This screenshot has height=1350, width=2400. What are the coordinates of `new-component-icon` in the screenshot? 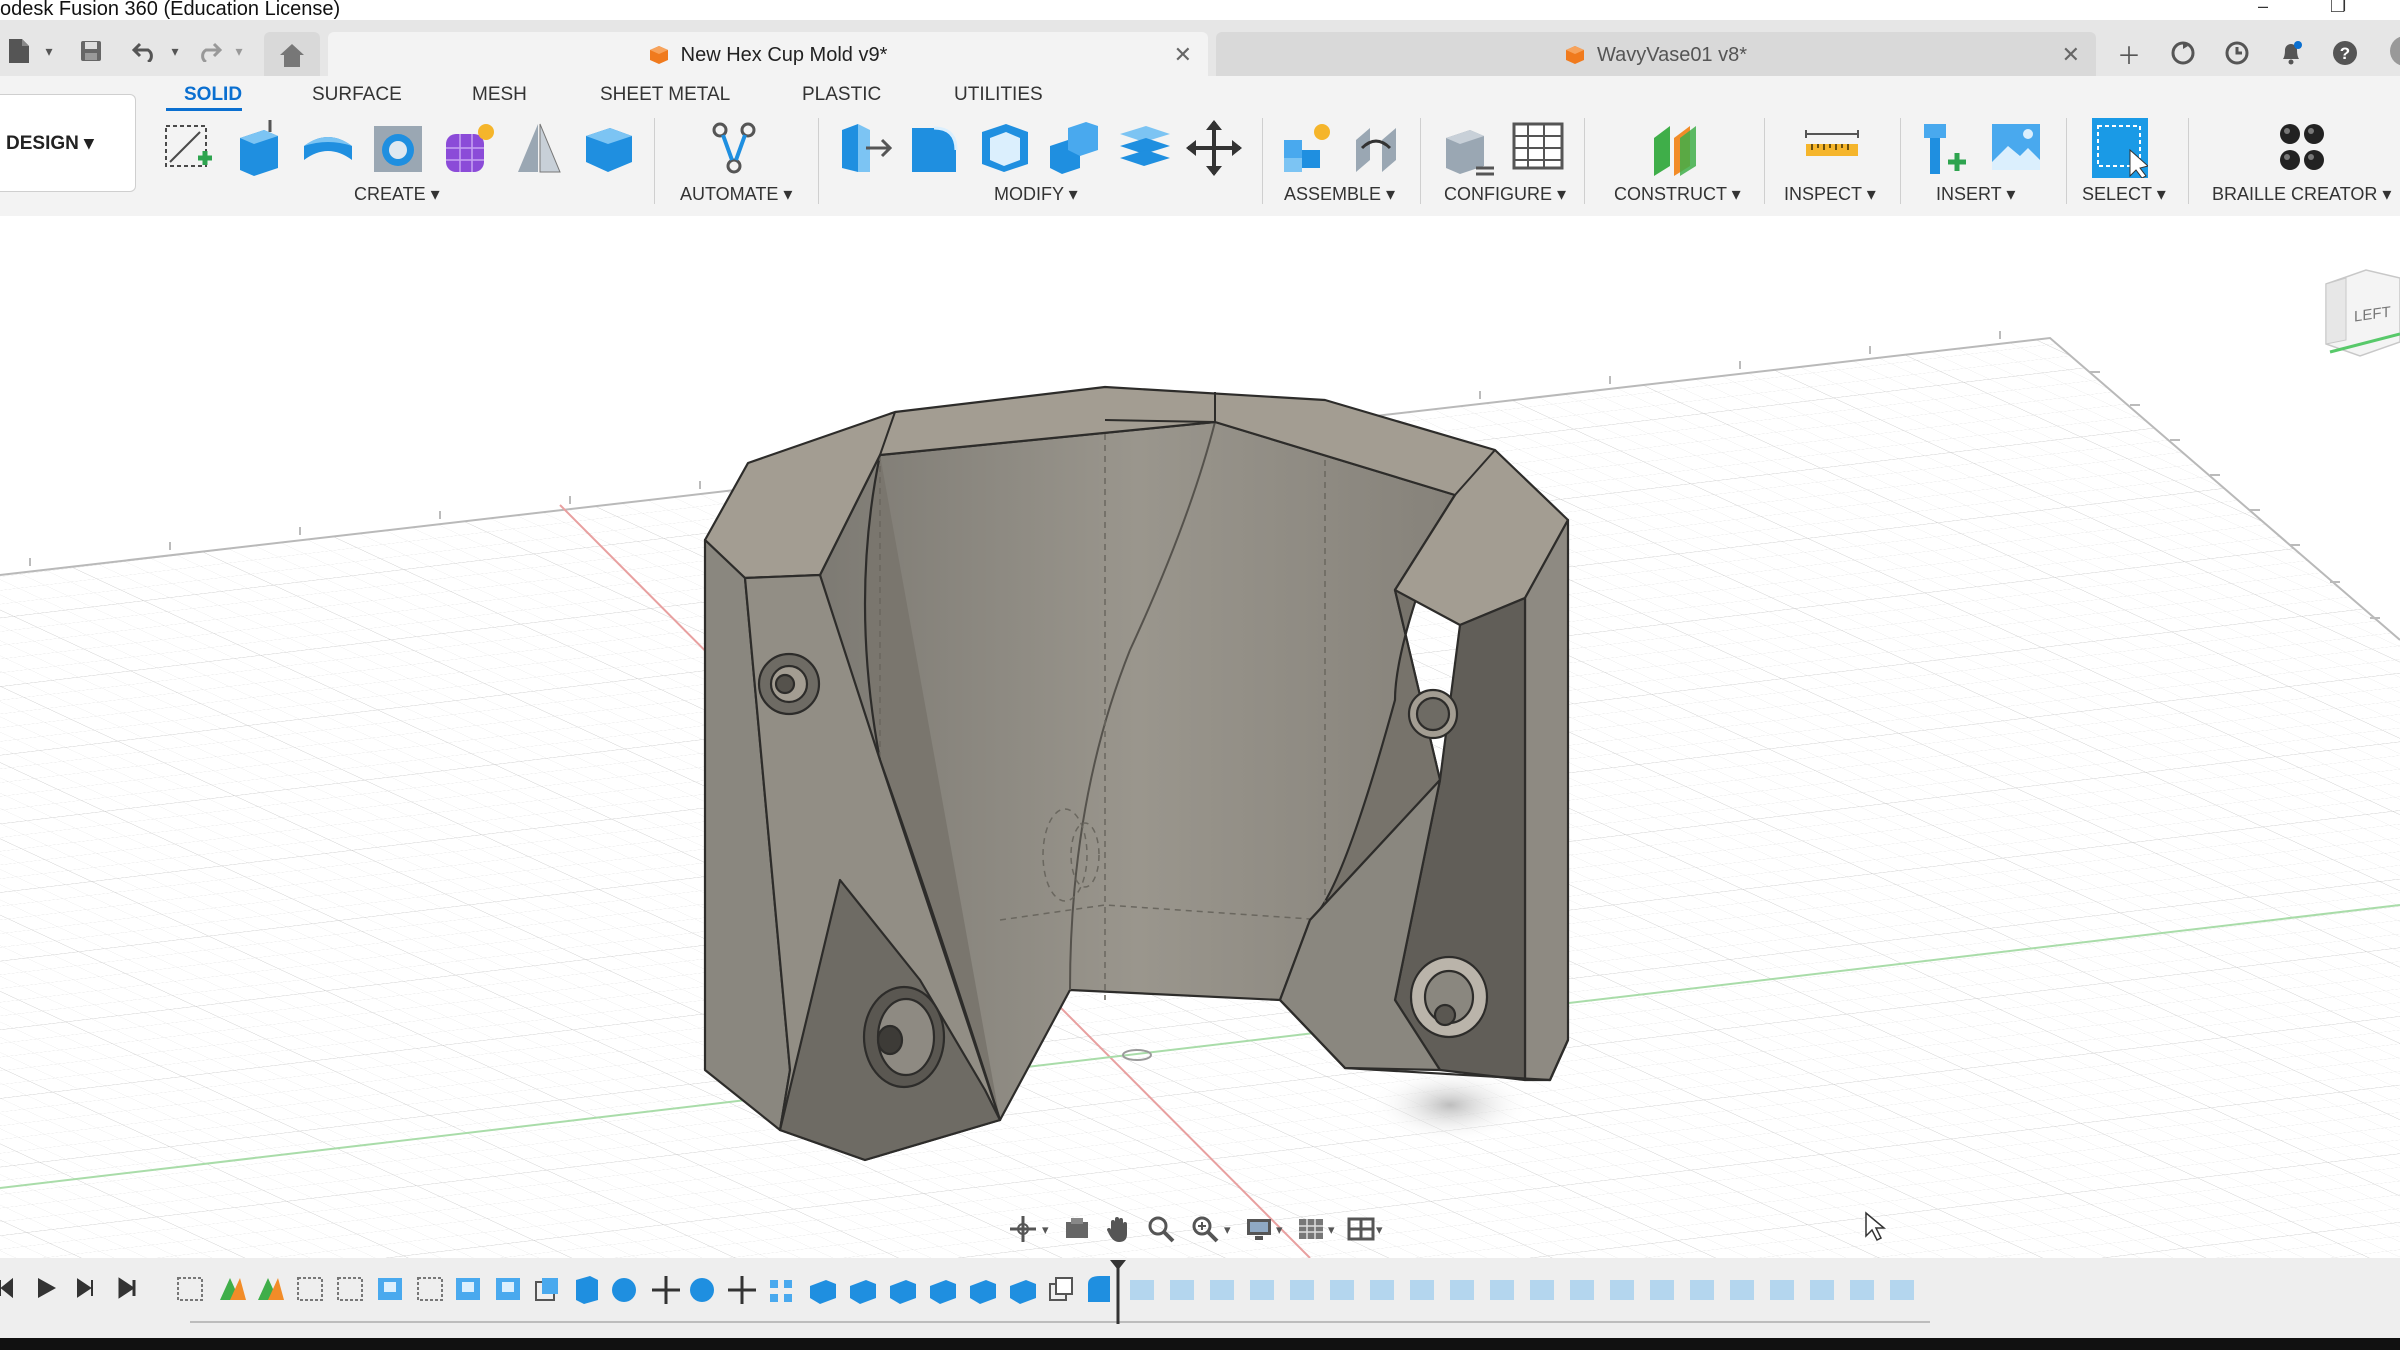 It's located at (1306, 148).